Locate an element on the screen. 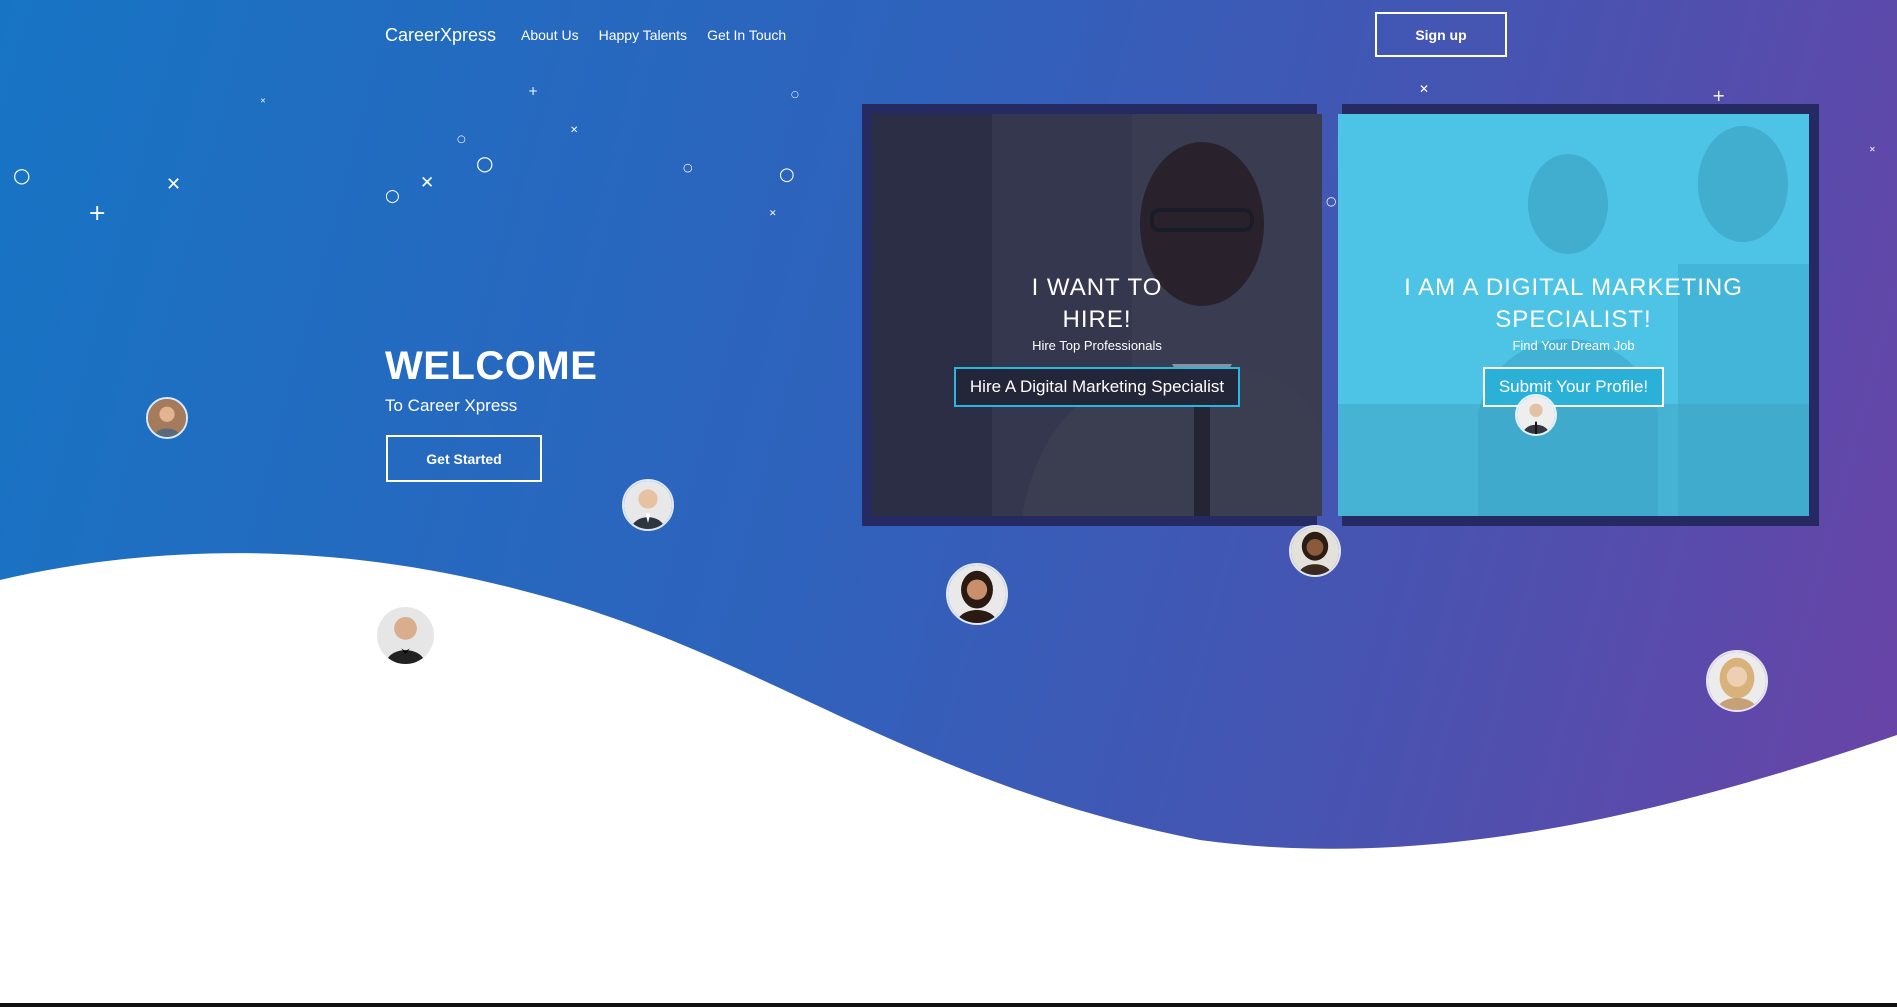  specialist-card-title-line1: I AM A DIGITAL MARKETING is located at coordinates (1573, 287).